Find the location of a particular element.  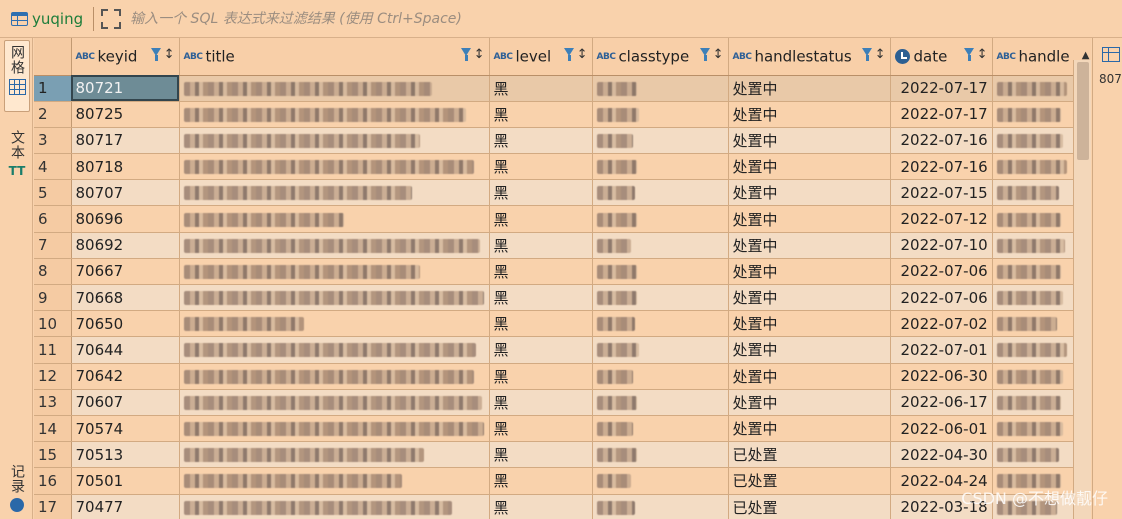

table-row: 4 80718 黑 处置中 2022-07-16 is located at coordinates (562, 167).